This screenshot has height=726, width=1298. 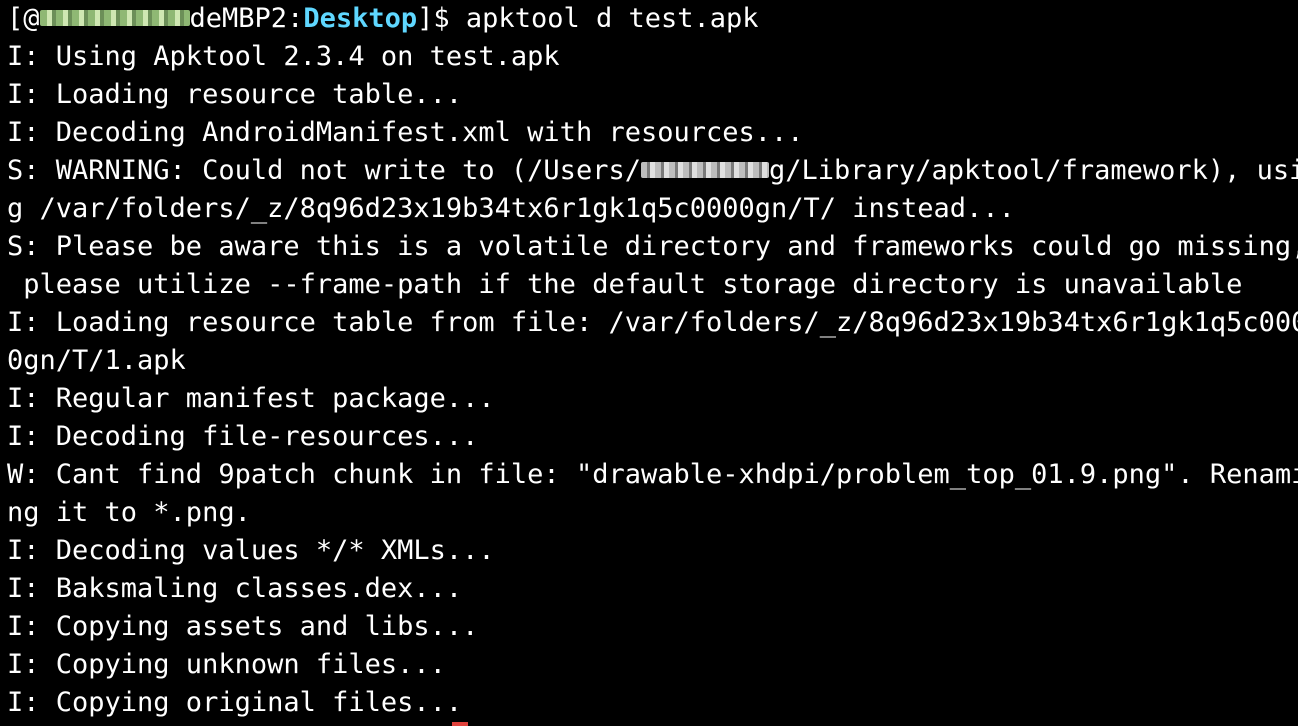 I want to click on redacted-username, so click(x=114, y=17).